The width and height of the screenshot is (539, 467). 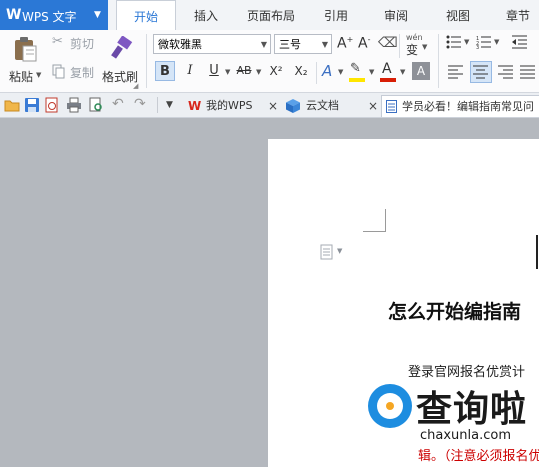 I want to click on tab-home: 开始, so click(x=146, y=16).